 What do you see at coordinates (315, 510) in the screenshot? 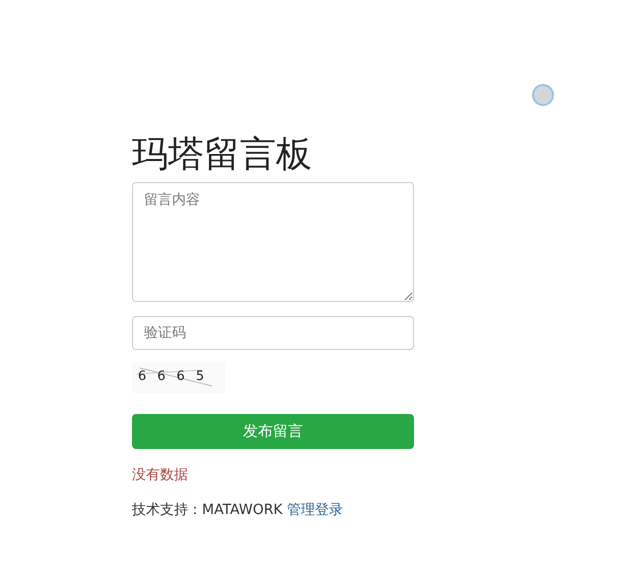
I see `admin-login-link: 管理登录` at bounding box center [315, 510].